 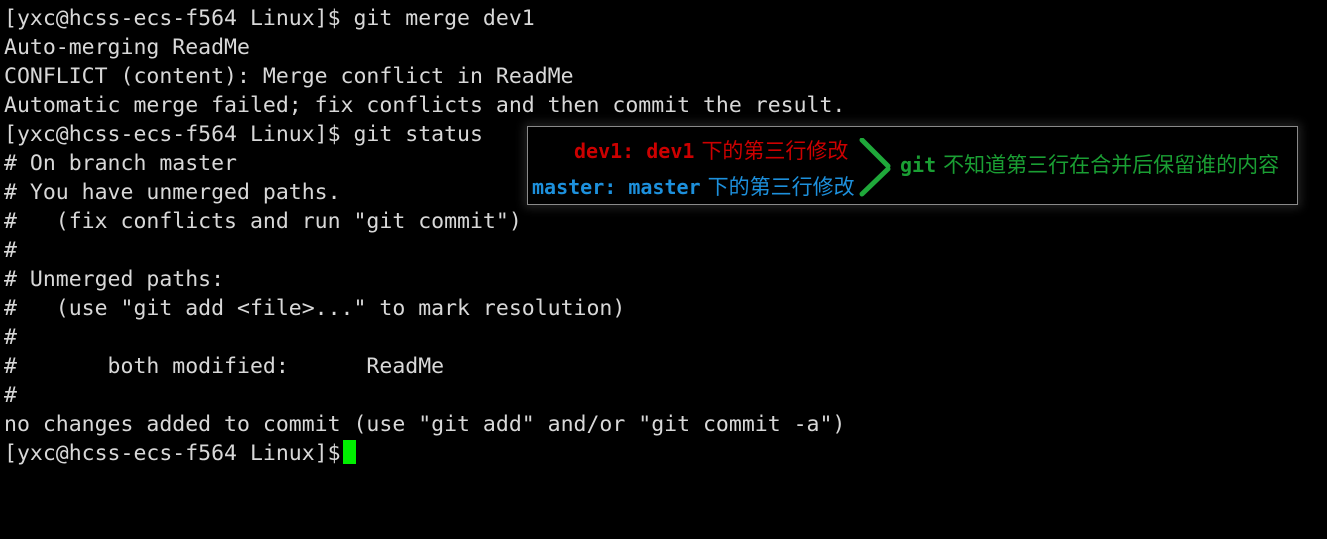 I want to click on terminal-line: # both modified: ReadMe, so click(x=224, y=366).